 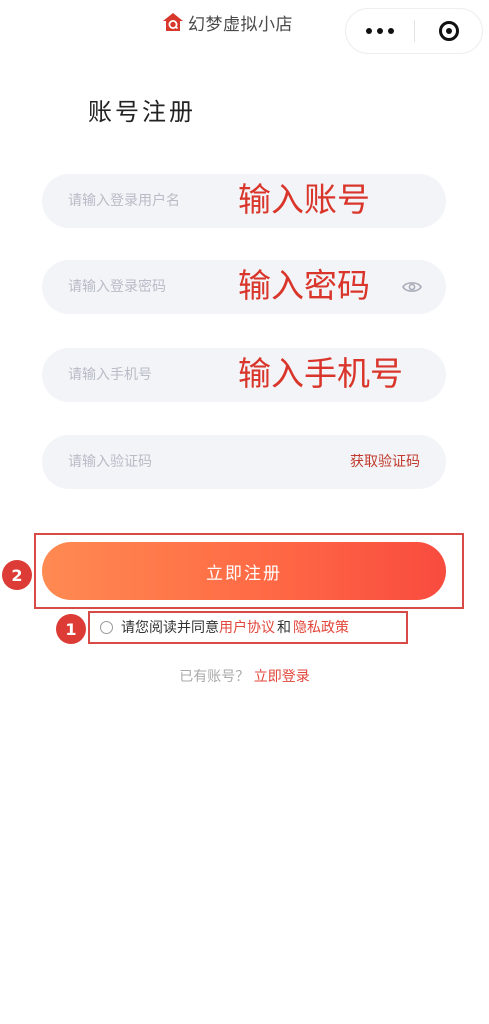 I want to click on agreement-row: 请您阅读并同意 用户协议 和 隐私政策, so click(x=224, y=627).